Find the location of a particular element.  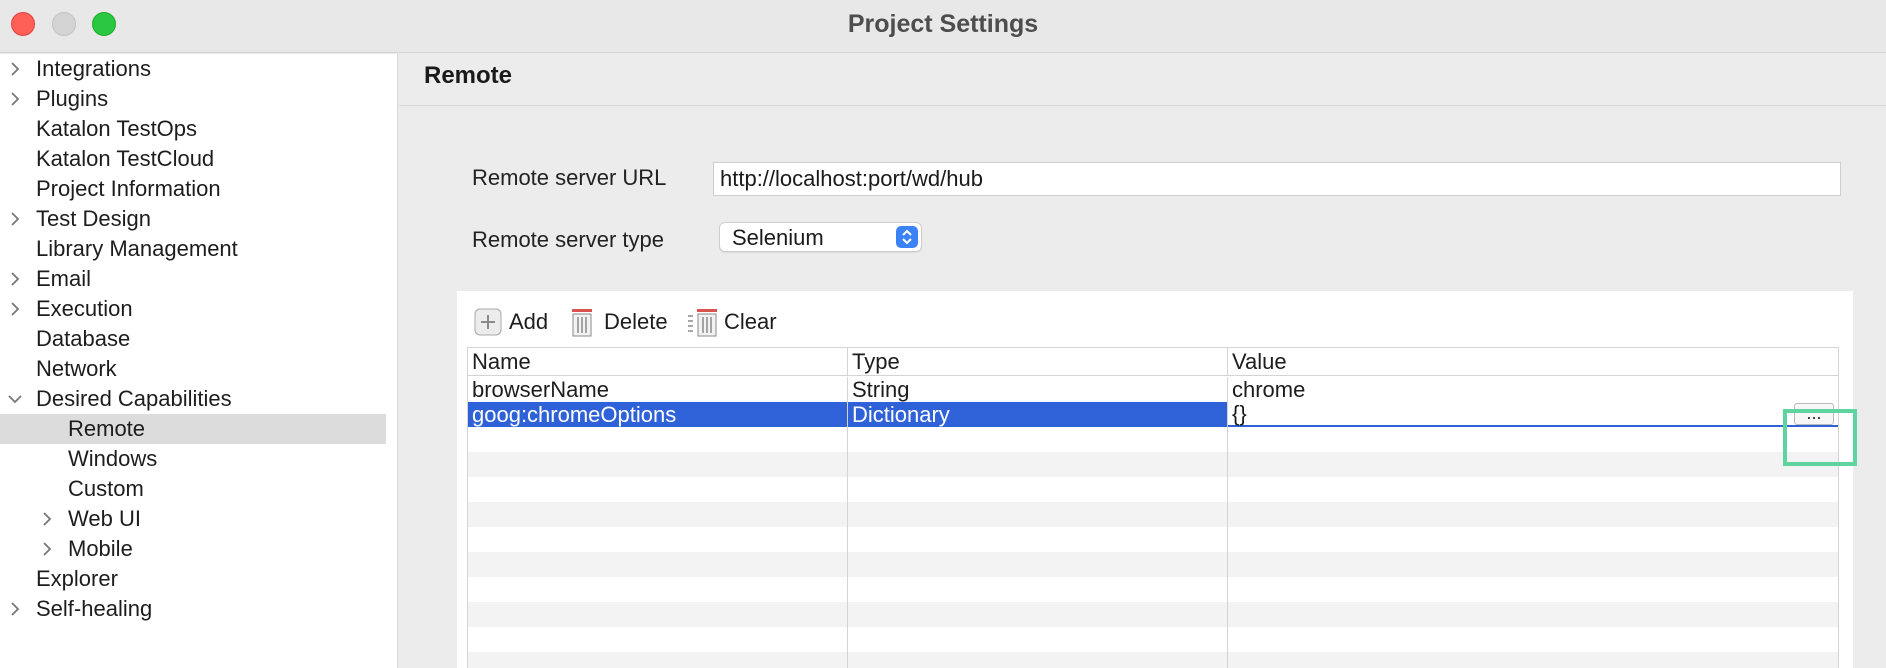

remote-url-label: Remote server URL is located at coordinates (569, 177).